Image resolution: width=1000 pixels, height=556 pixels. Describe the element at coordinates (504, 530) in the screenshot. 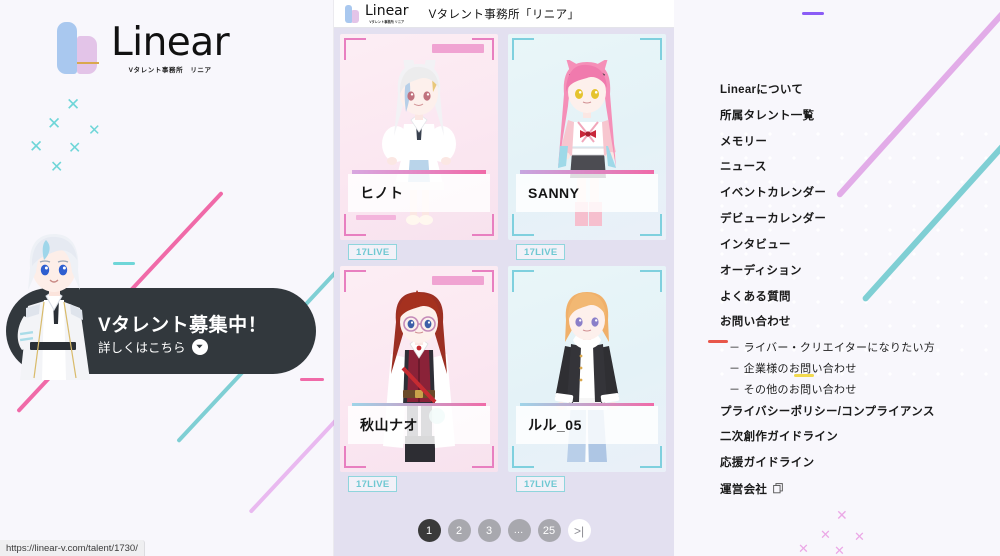

I see `pagination: 1 2 3 … 25 >|` at that location.